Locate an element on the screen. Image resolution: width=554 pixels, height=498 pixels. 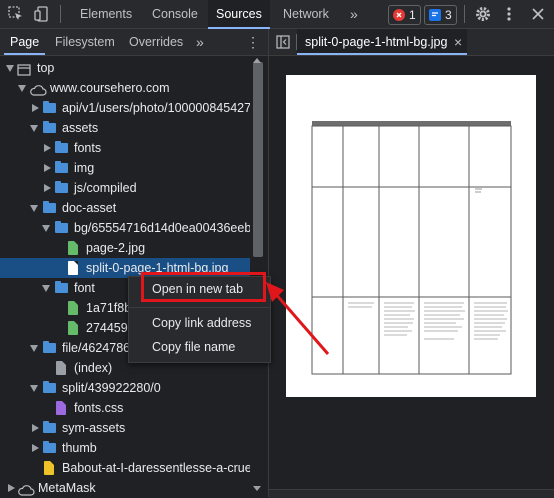
editor-tab-label: split-0-page-1-html-bg.jpg is located at coordinates (376, 42).